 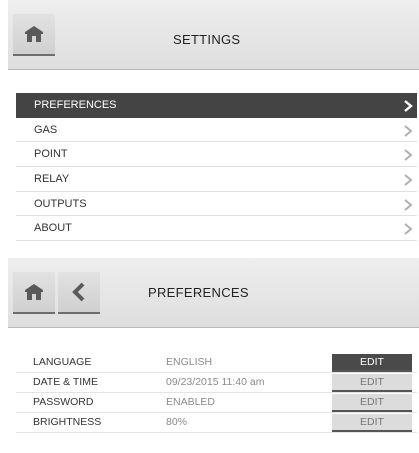 What do you see at coordinates (216, 130) in the screenshot?
I see `menu-item-gas: GAS` at bounding box center [216, 130].